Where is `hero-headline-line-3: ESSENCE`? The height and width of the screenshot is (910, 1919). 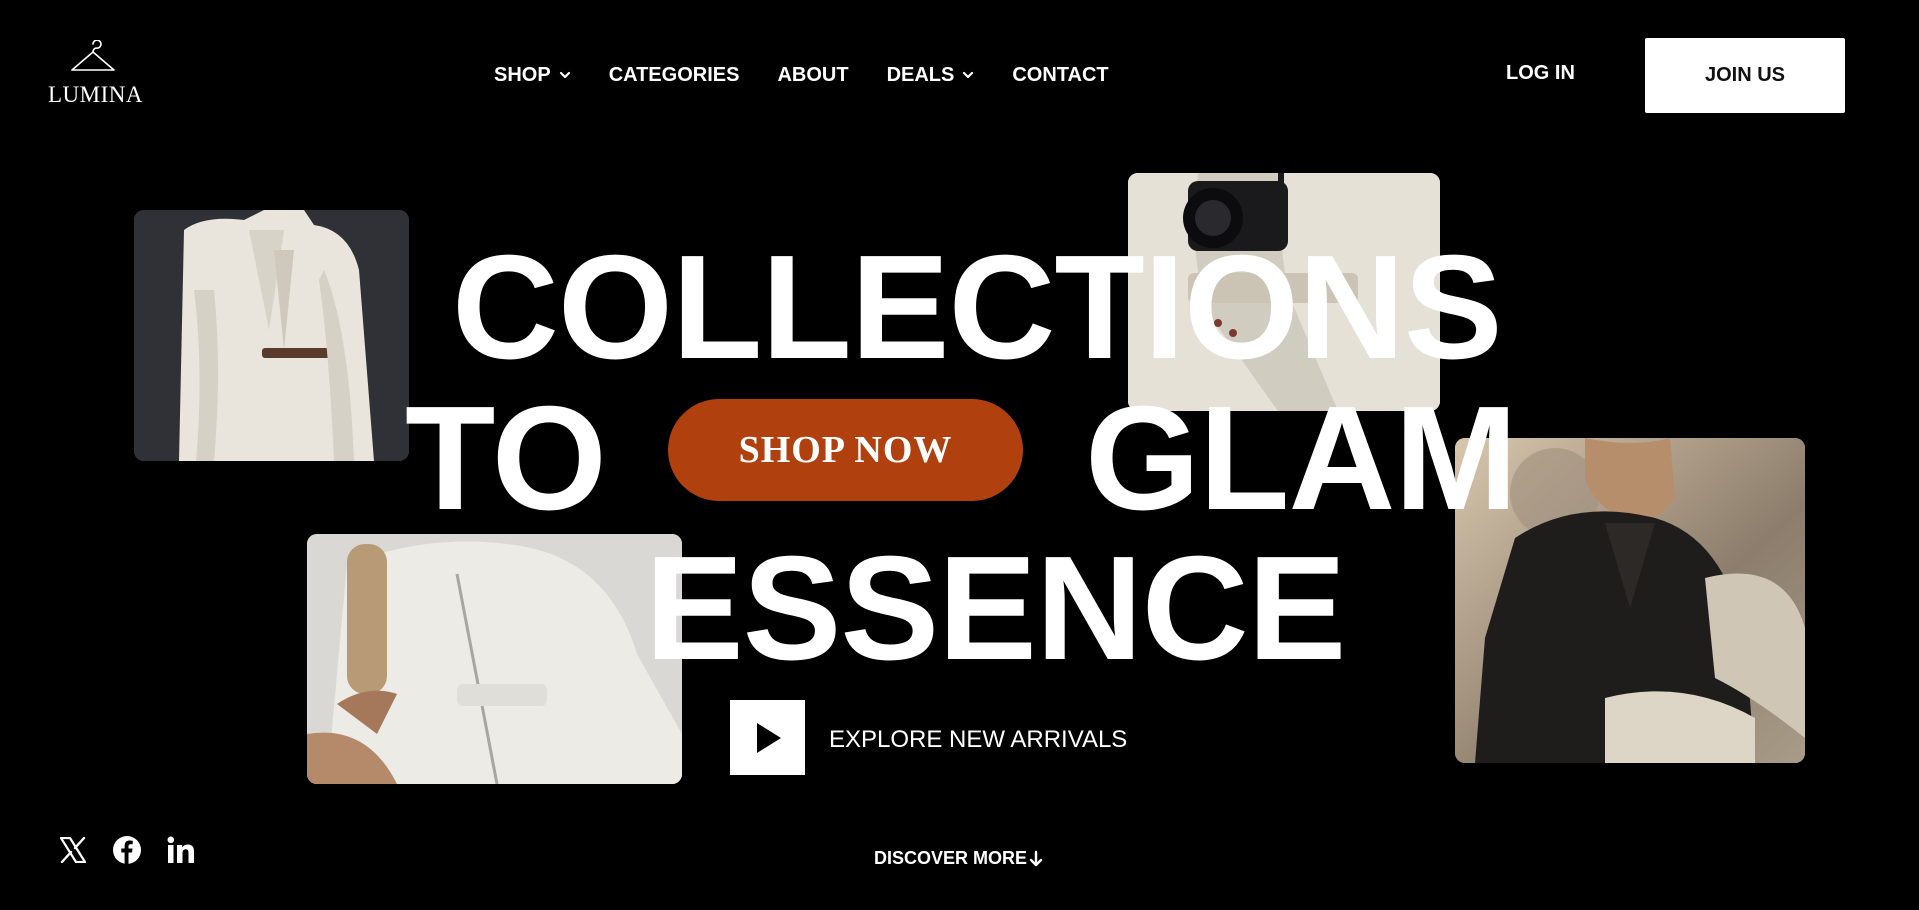
hero-headline-line-3: ESSENCE is located at coordinates (995, 608).